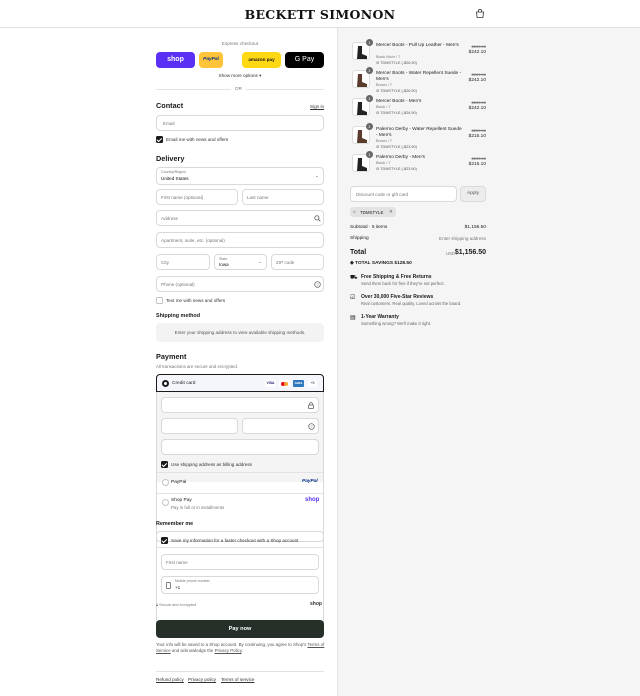  Describe the element at coordinates (381, 263) in the screenshot. I see `total-savings: ◈ TOTAL SAVINGS $128.50` at that location.